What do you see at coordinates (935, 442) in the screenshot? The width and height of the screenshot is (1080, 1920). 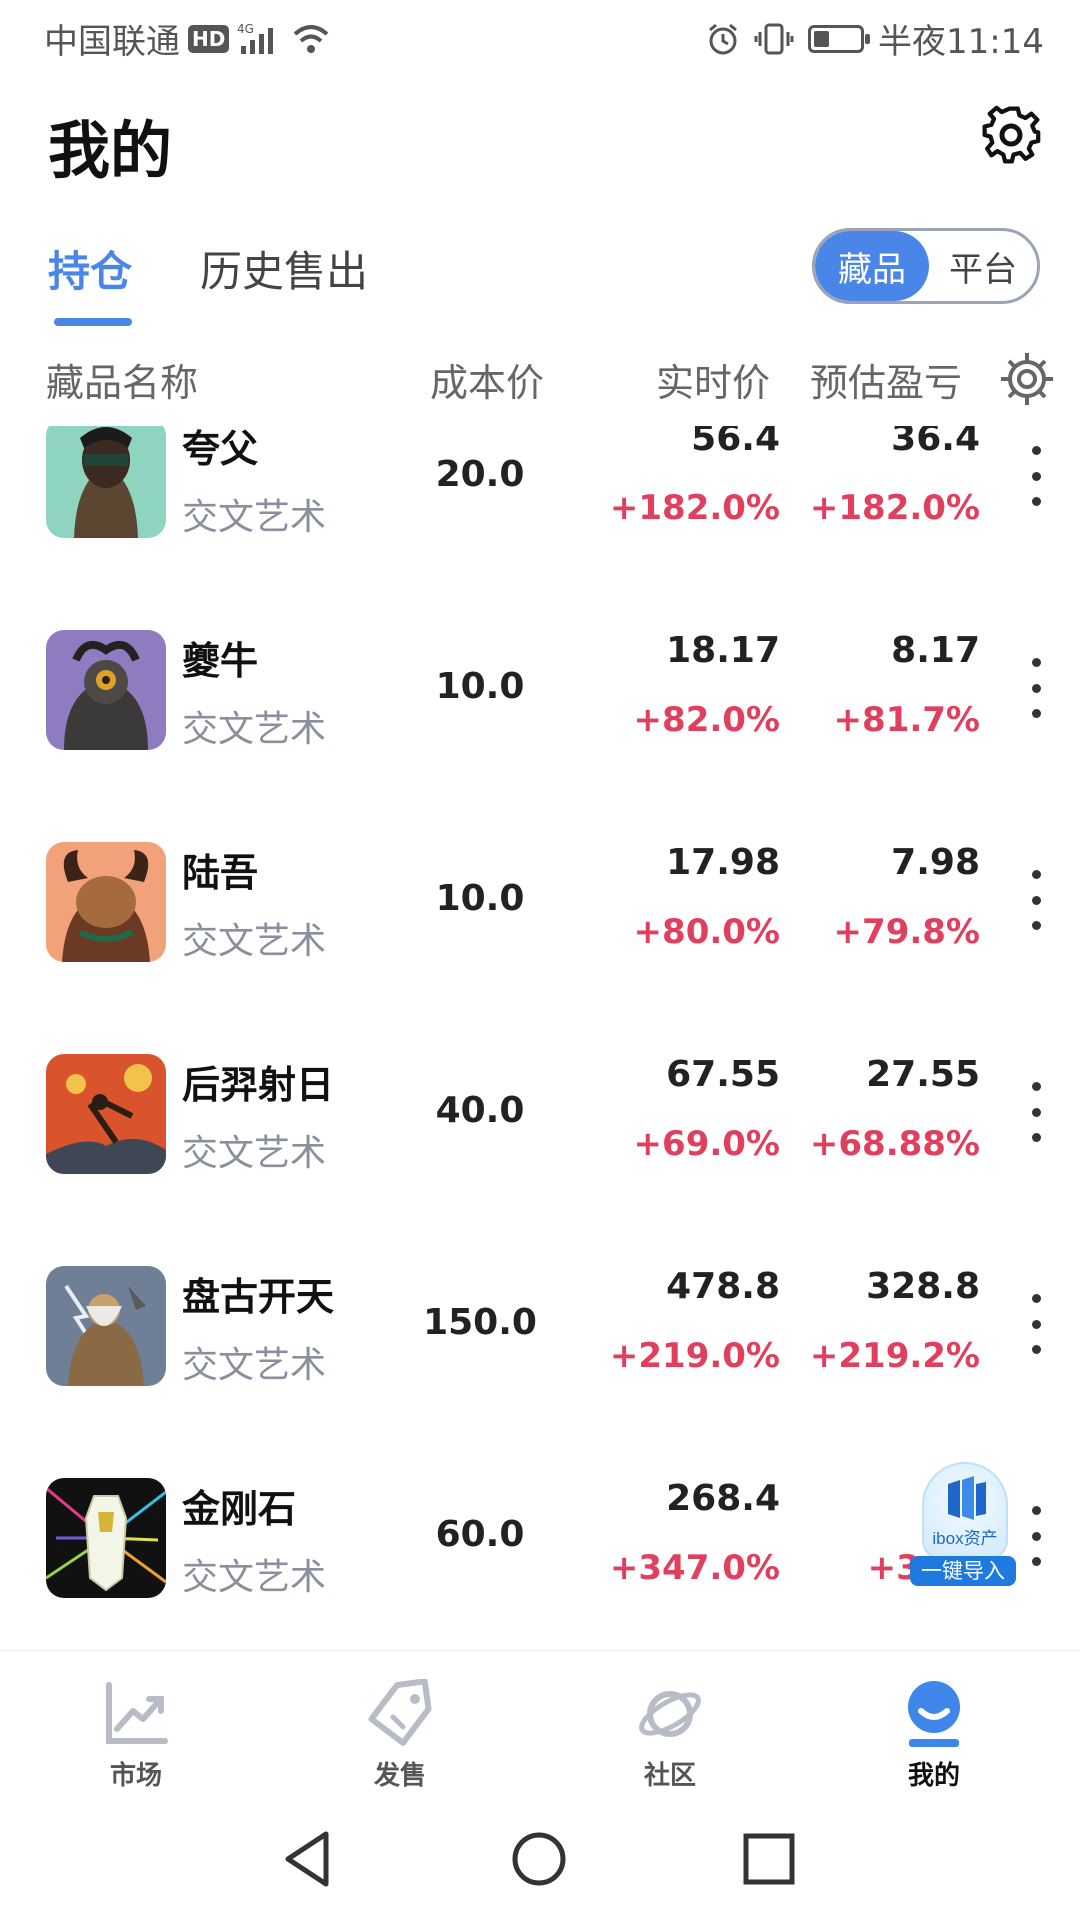 I see `item-pnl: 36.4` at bounding box center [935, 442].